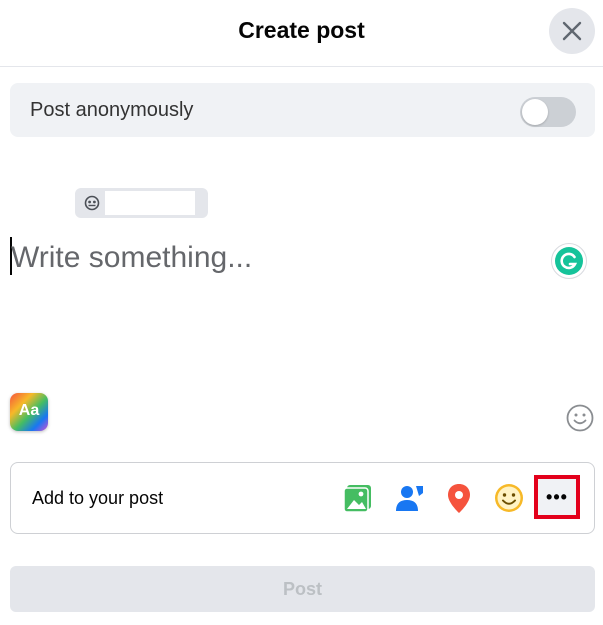  Describe the element at coordinates (580, 418) in the screenshot. I see `smiley-icon` at that location.